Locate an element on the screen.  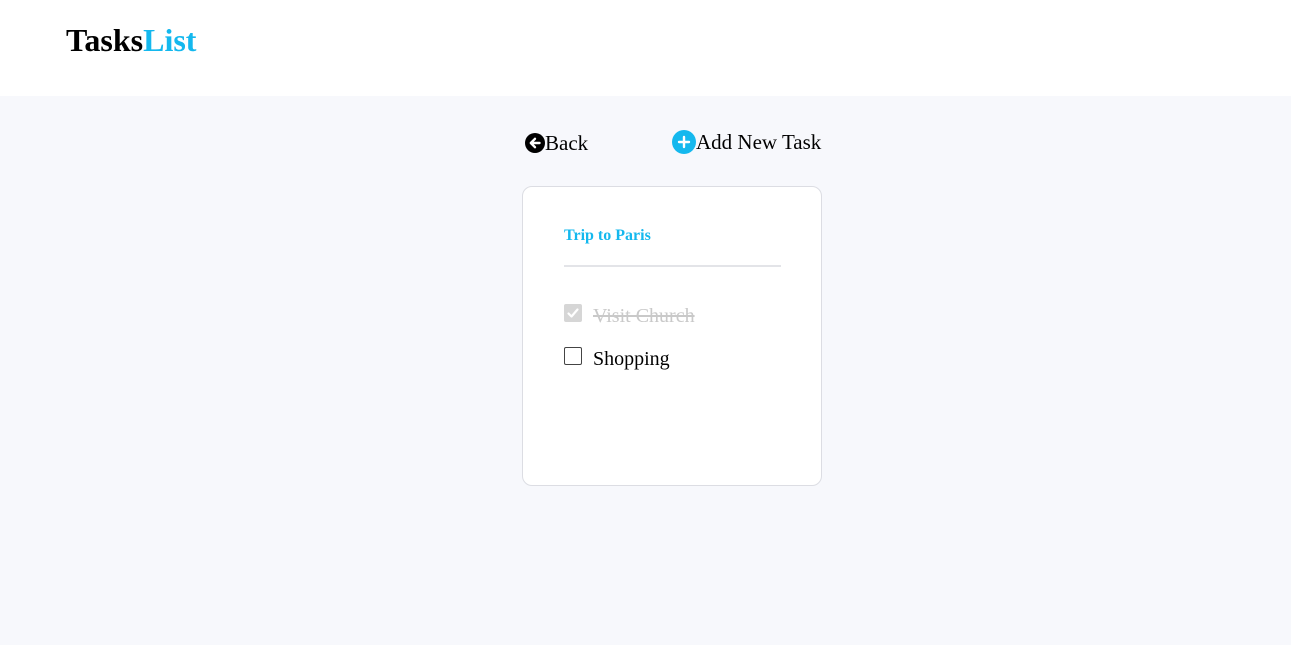
task-list-card: Trip to Paris Visit Church Shopping is located at coordinates (672, 336).